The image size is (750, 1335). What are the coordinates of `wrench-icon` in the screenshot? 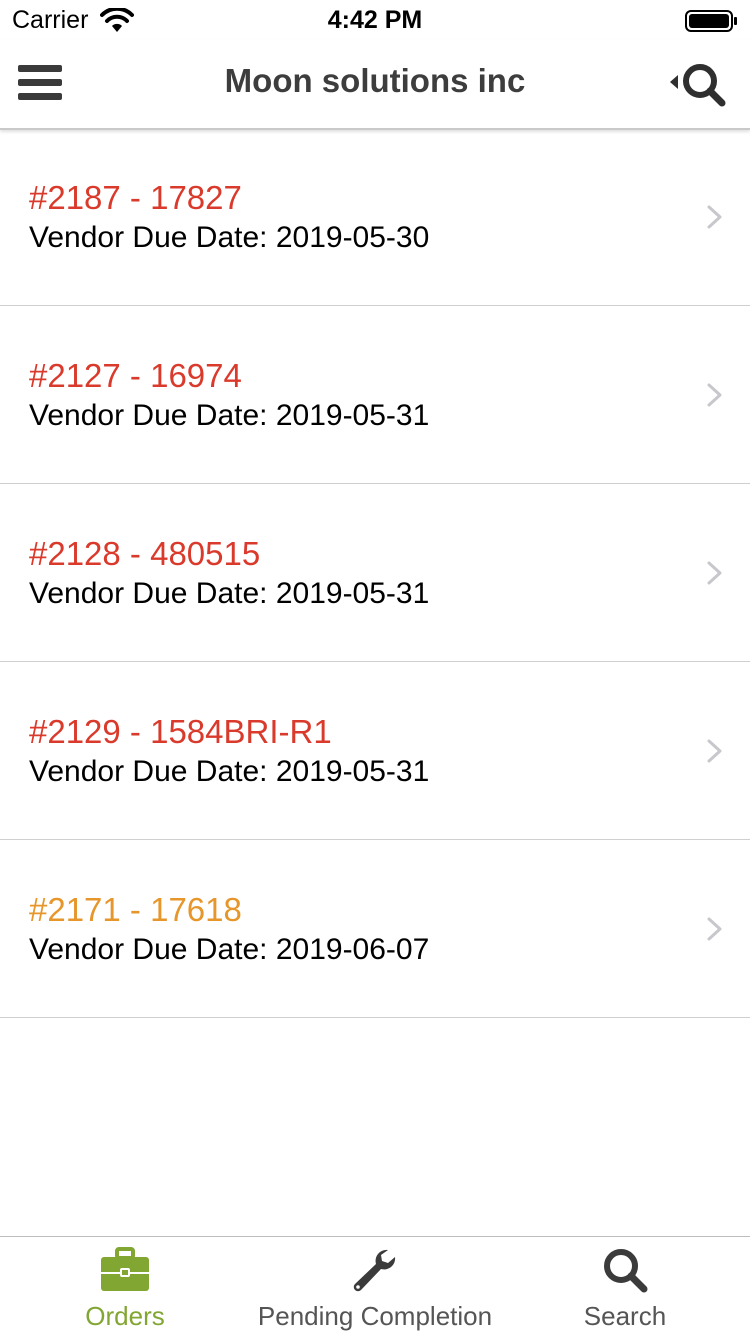 It's located at (374, 1270).